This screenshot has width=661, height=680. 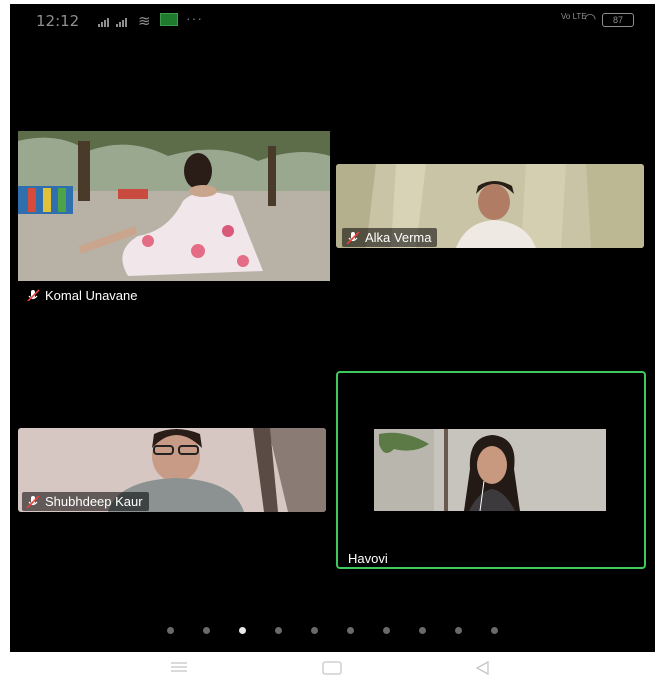 What do you see at coordinates (398, 237) in the screenshot?
I see `participant-name: Alka Verma` at bounding box center [398, 237].